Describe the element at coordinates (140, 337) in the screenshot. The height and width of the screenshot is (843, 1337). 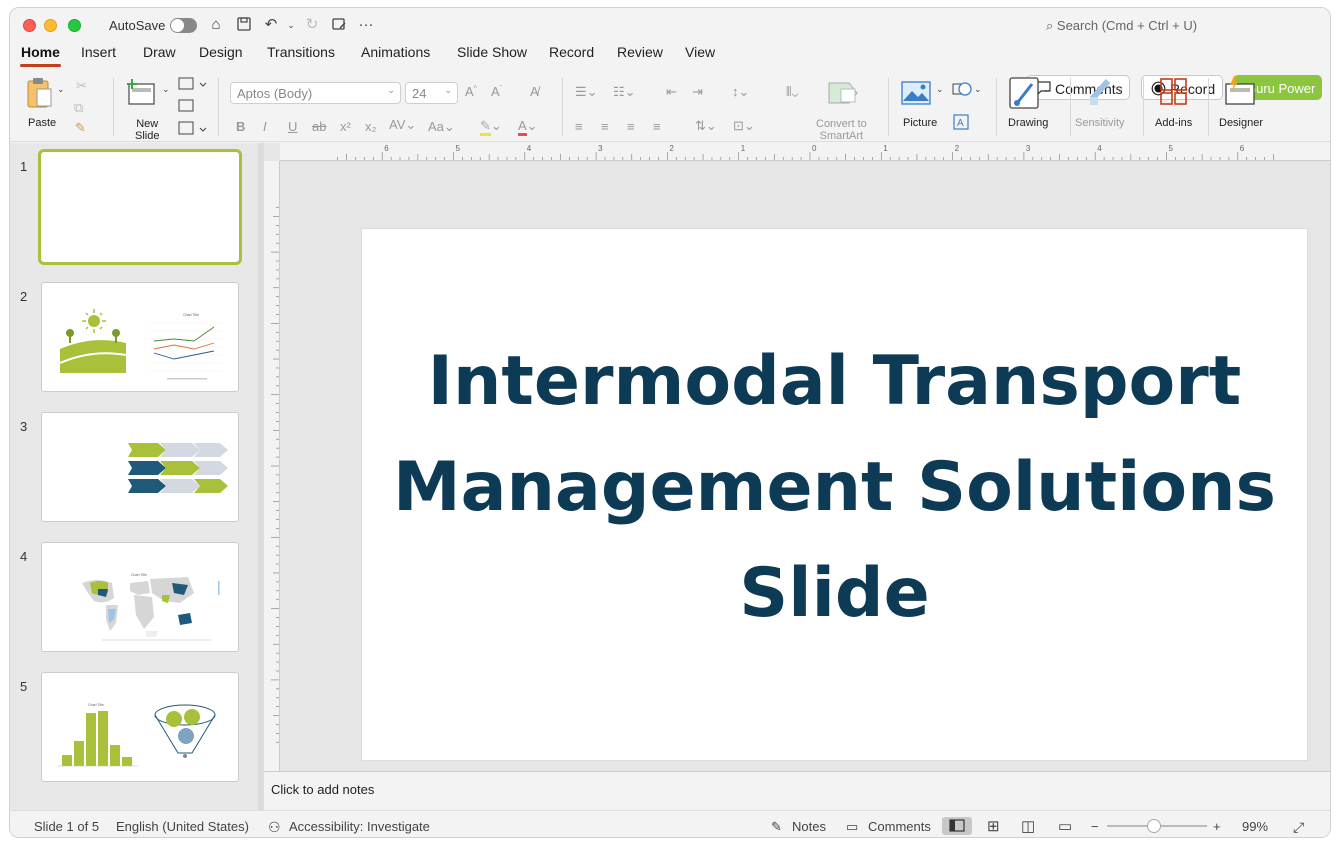
I see `slide-thumbnail-2: Chart Title` at that location.